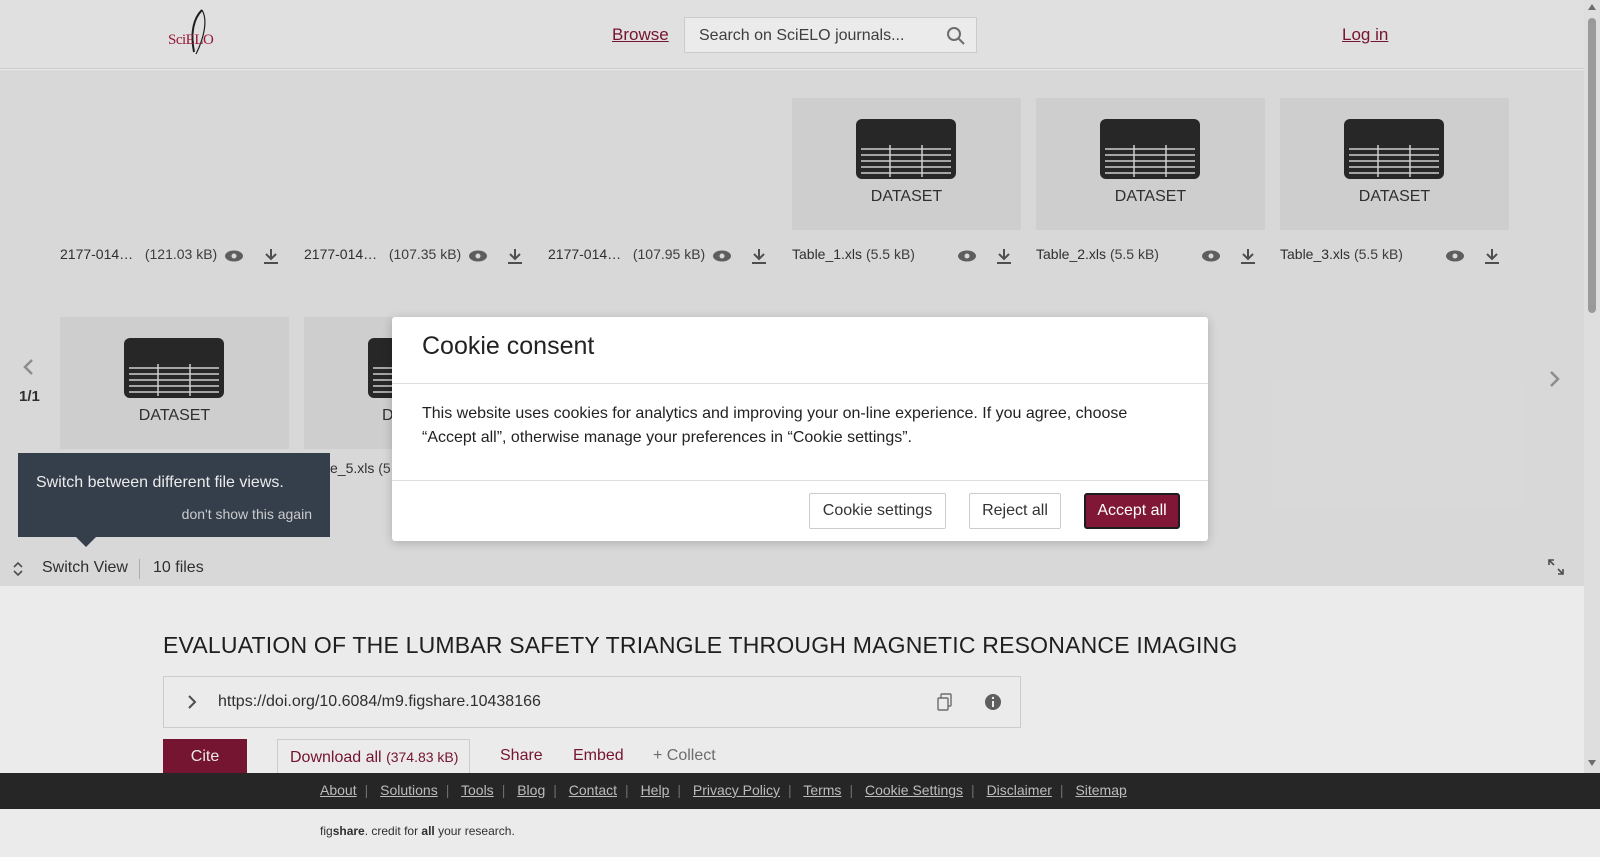  What do you see at coordinates (1132, 511) in the screenshot?
I see `accept-all-button: Accept all` at bounding box center [1132, 511].